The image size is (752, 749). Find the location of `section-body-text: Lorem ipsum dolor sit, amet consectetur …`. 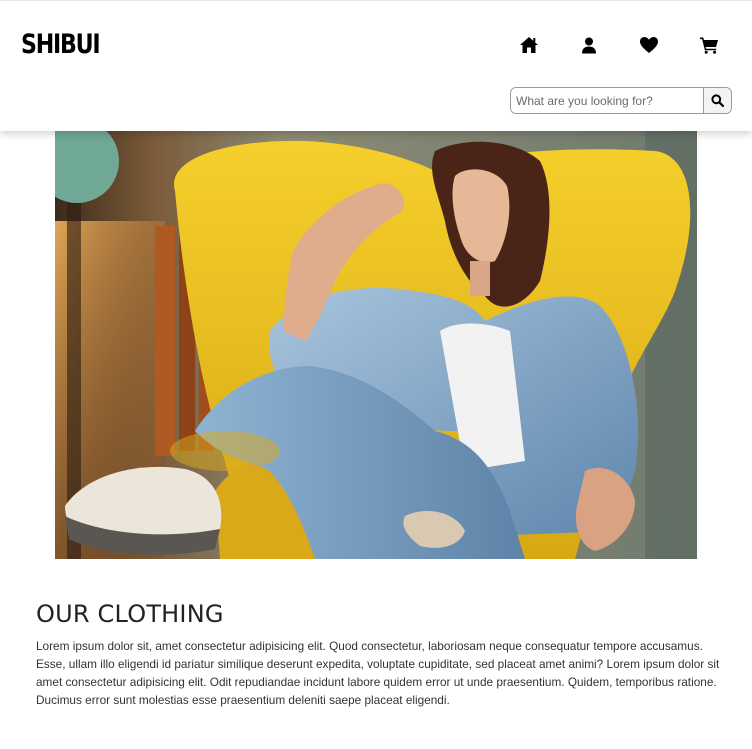

section-body-text: Lorem ipsum dolor sit, amet consectetur … is located at coordinates (378, 673).